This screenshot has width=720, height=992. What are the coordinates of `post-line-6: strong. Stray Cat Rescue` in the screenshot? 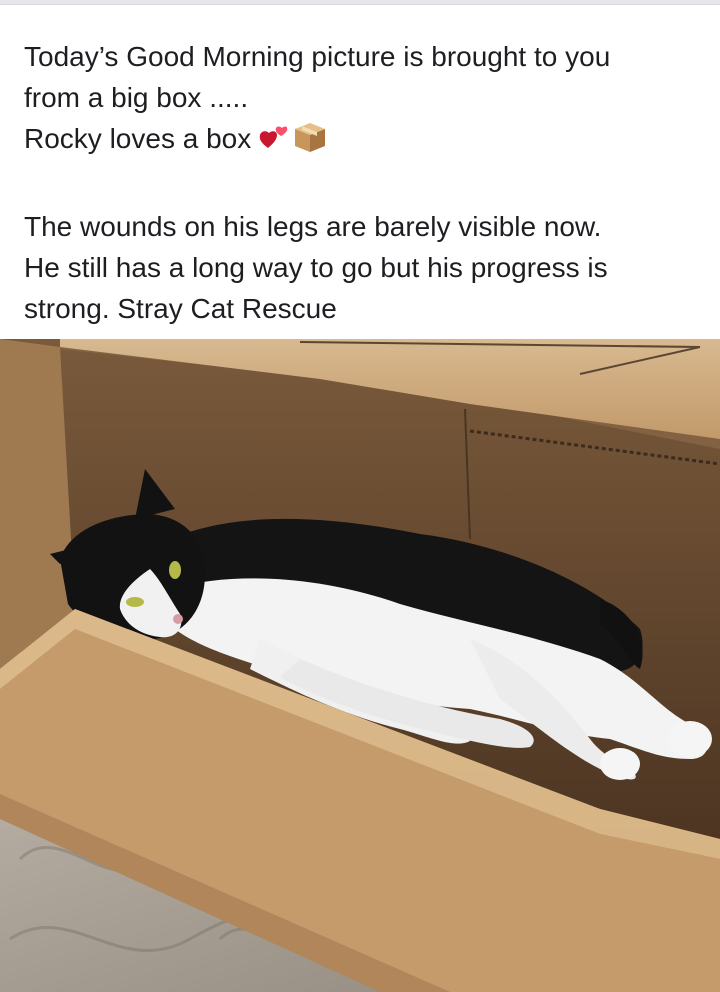 It's located at (180, 308).